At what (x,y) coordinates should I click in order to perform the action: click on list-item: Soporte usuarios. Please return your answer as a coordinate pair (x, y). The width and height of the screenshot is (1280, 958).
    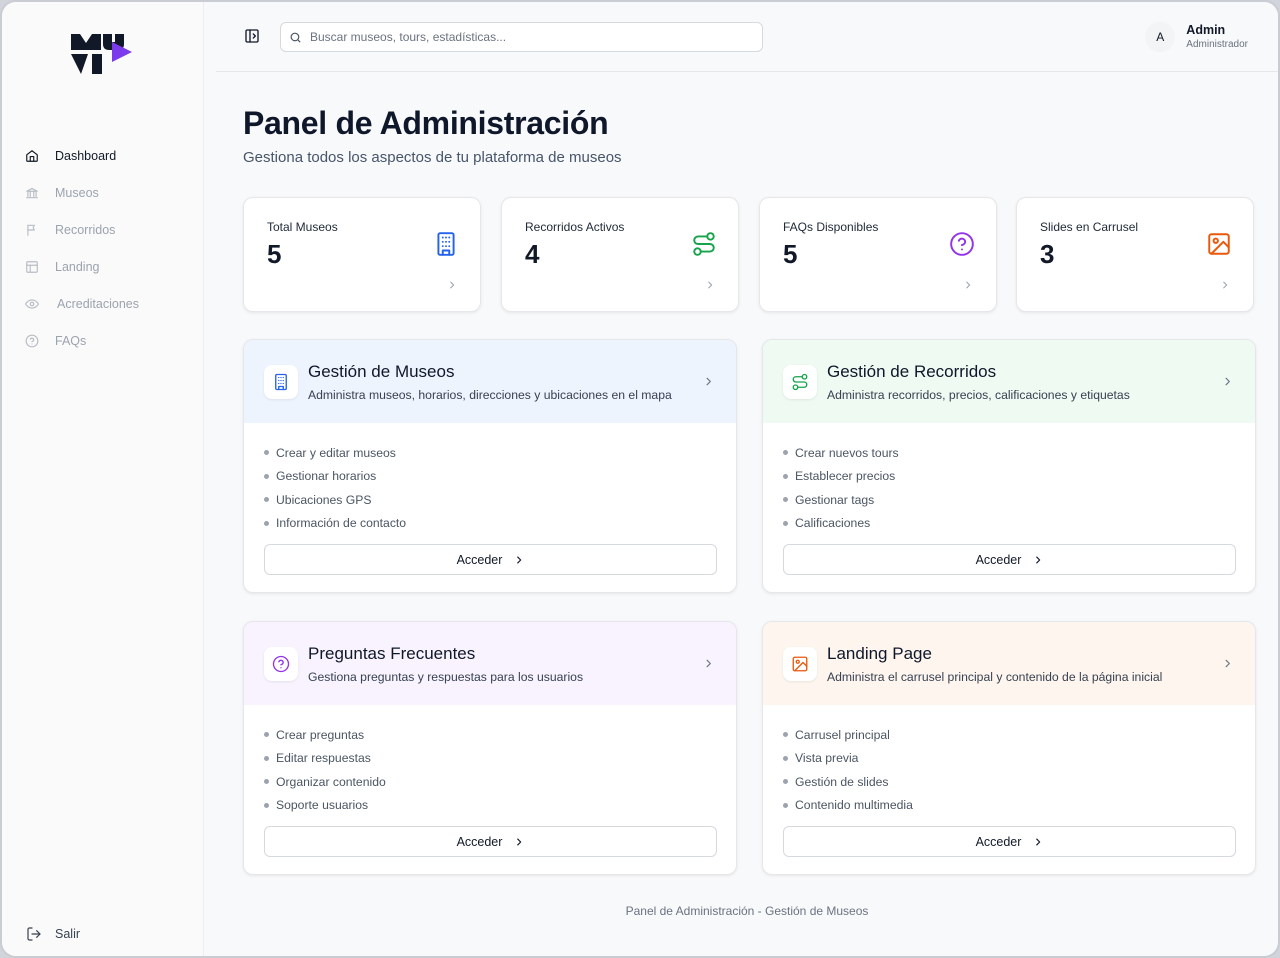
    Looking at the image, I should click on (325, 806).